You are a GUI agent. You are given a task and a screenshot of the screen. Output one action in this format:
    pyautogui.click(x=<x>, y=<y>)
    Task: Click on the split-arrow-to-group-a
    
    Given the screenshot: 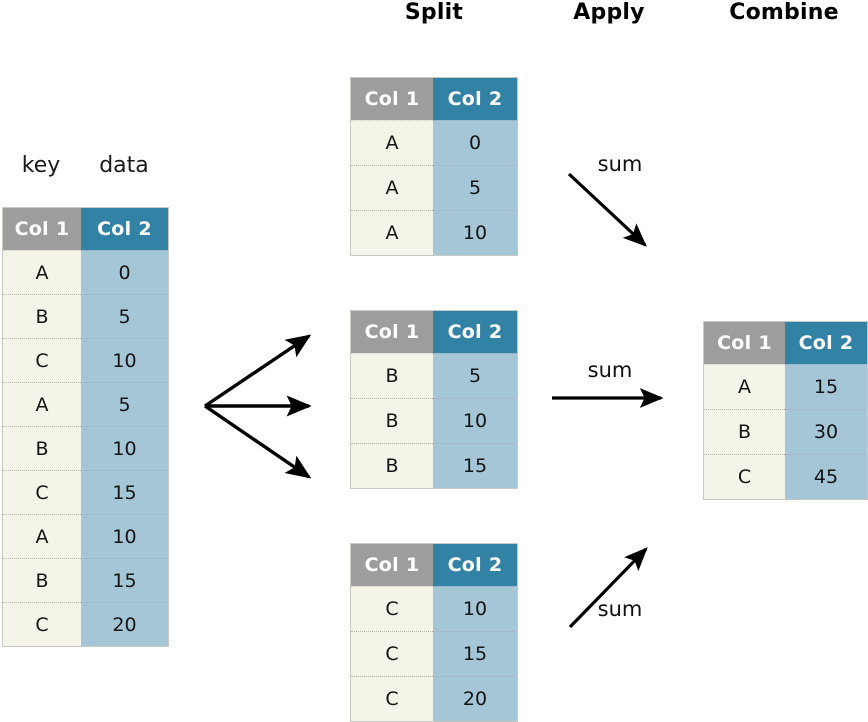 What is the action you would take?
    pyautogui.click(x=258, y=371)
    